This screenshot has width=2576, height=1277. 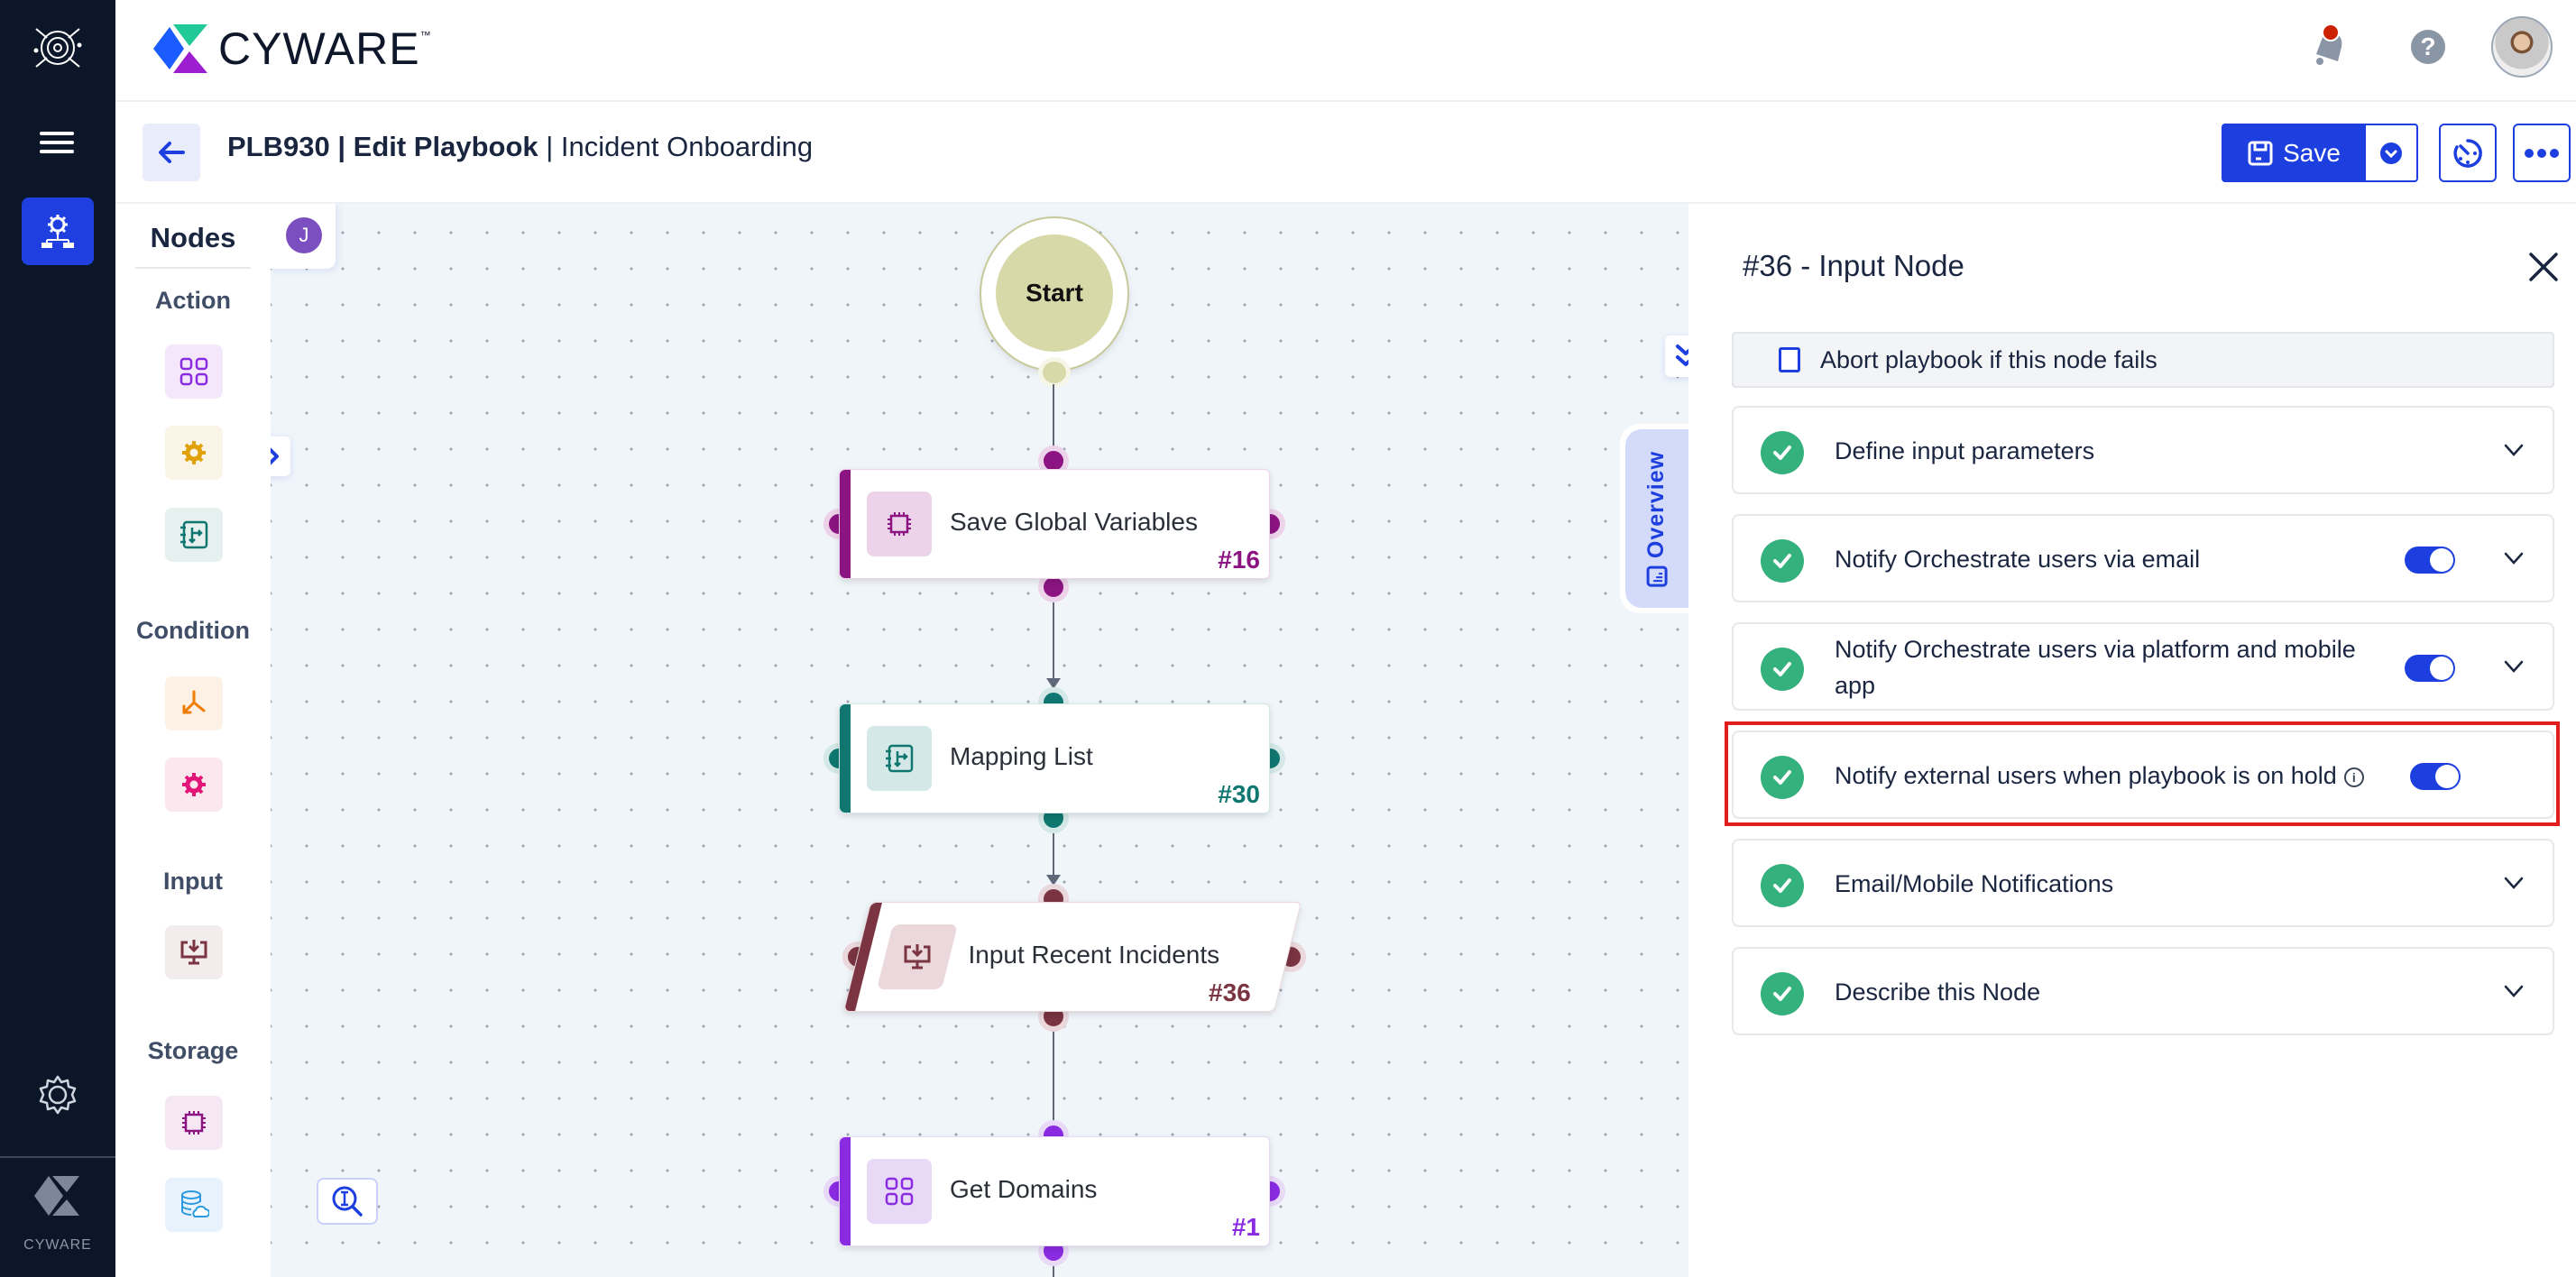 I want to click on overview-tab: Overview, so click(x=1654, y=518).